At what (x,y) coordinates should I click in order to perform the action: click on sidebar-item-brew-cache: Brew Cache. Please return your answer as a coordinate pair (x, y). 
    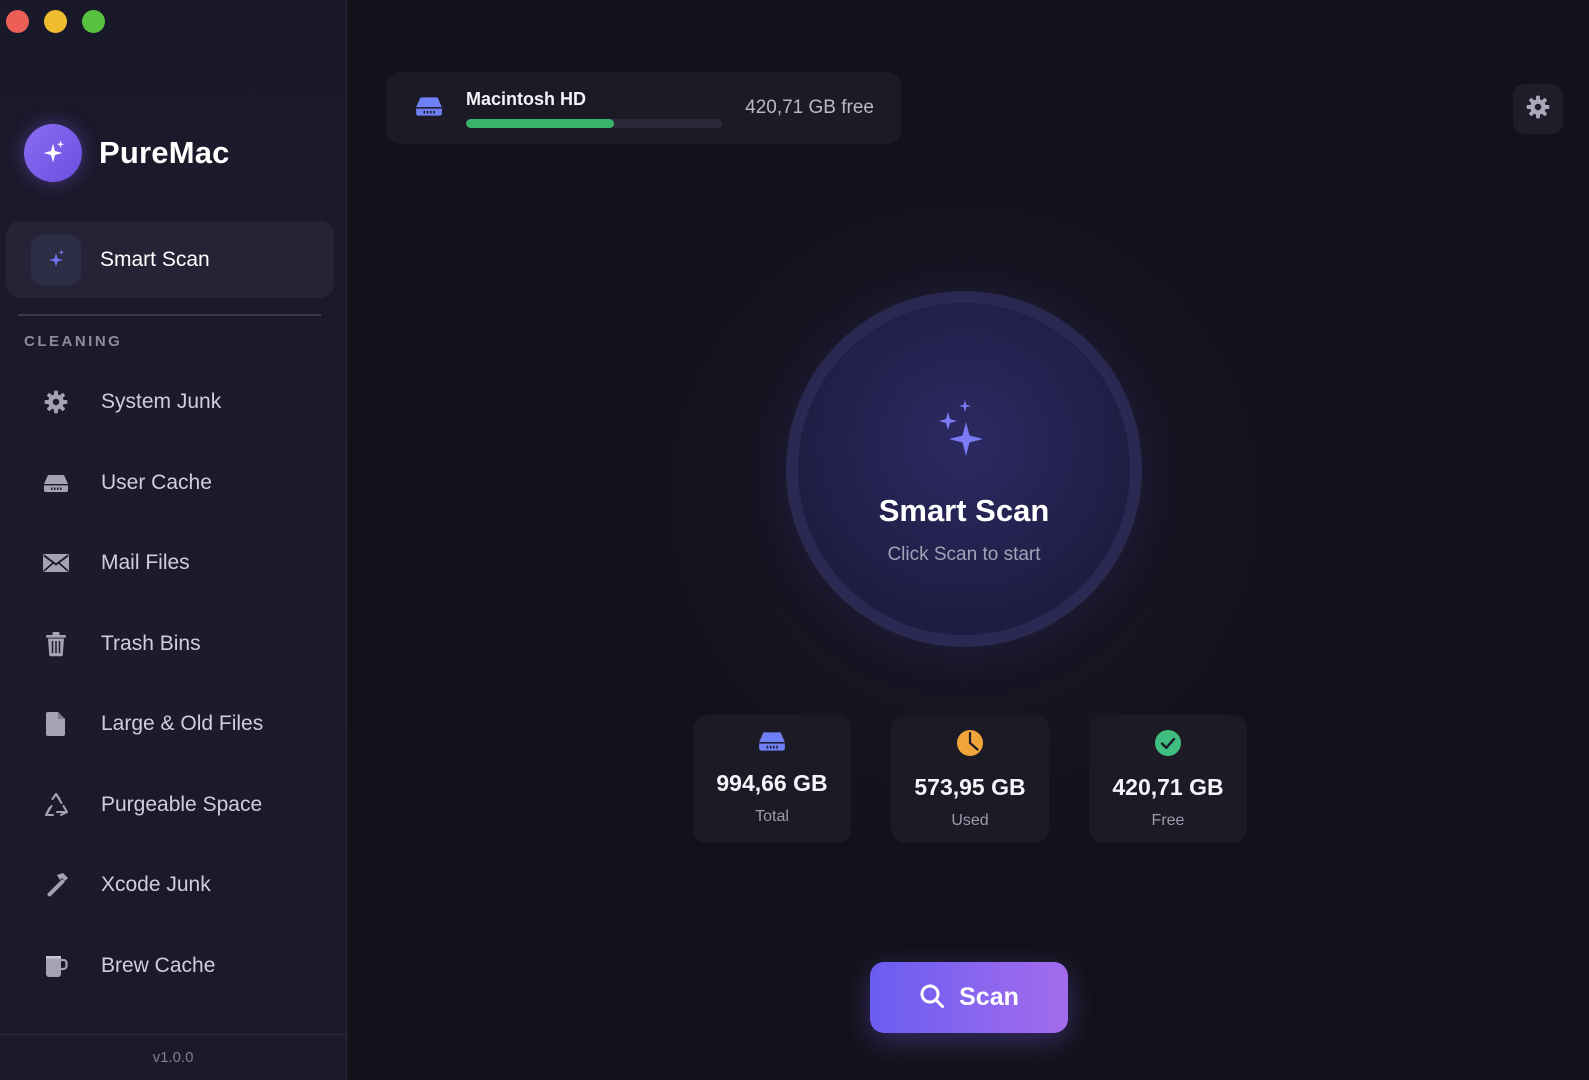
    Looking at the image, I should click on (173, 966).